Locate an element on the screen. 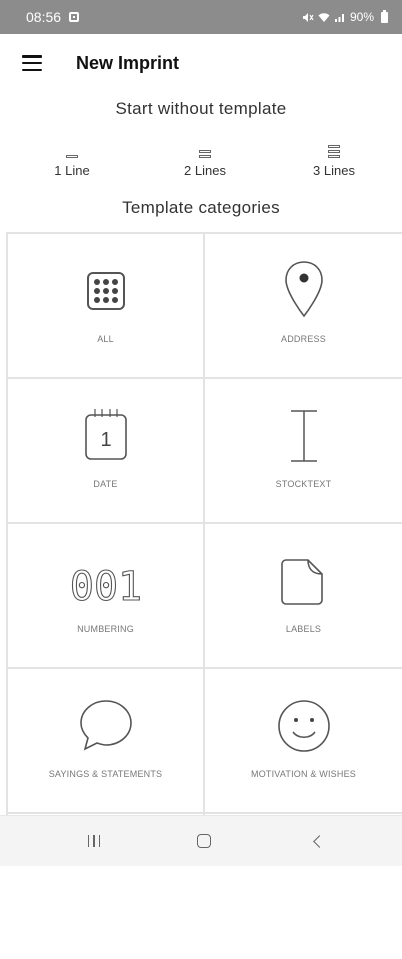  hamburger-menu-icon is located at coordinates (32, 63).